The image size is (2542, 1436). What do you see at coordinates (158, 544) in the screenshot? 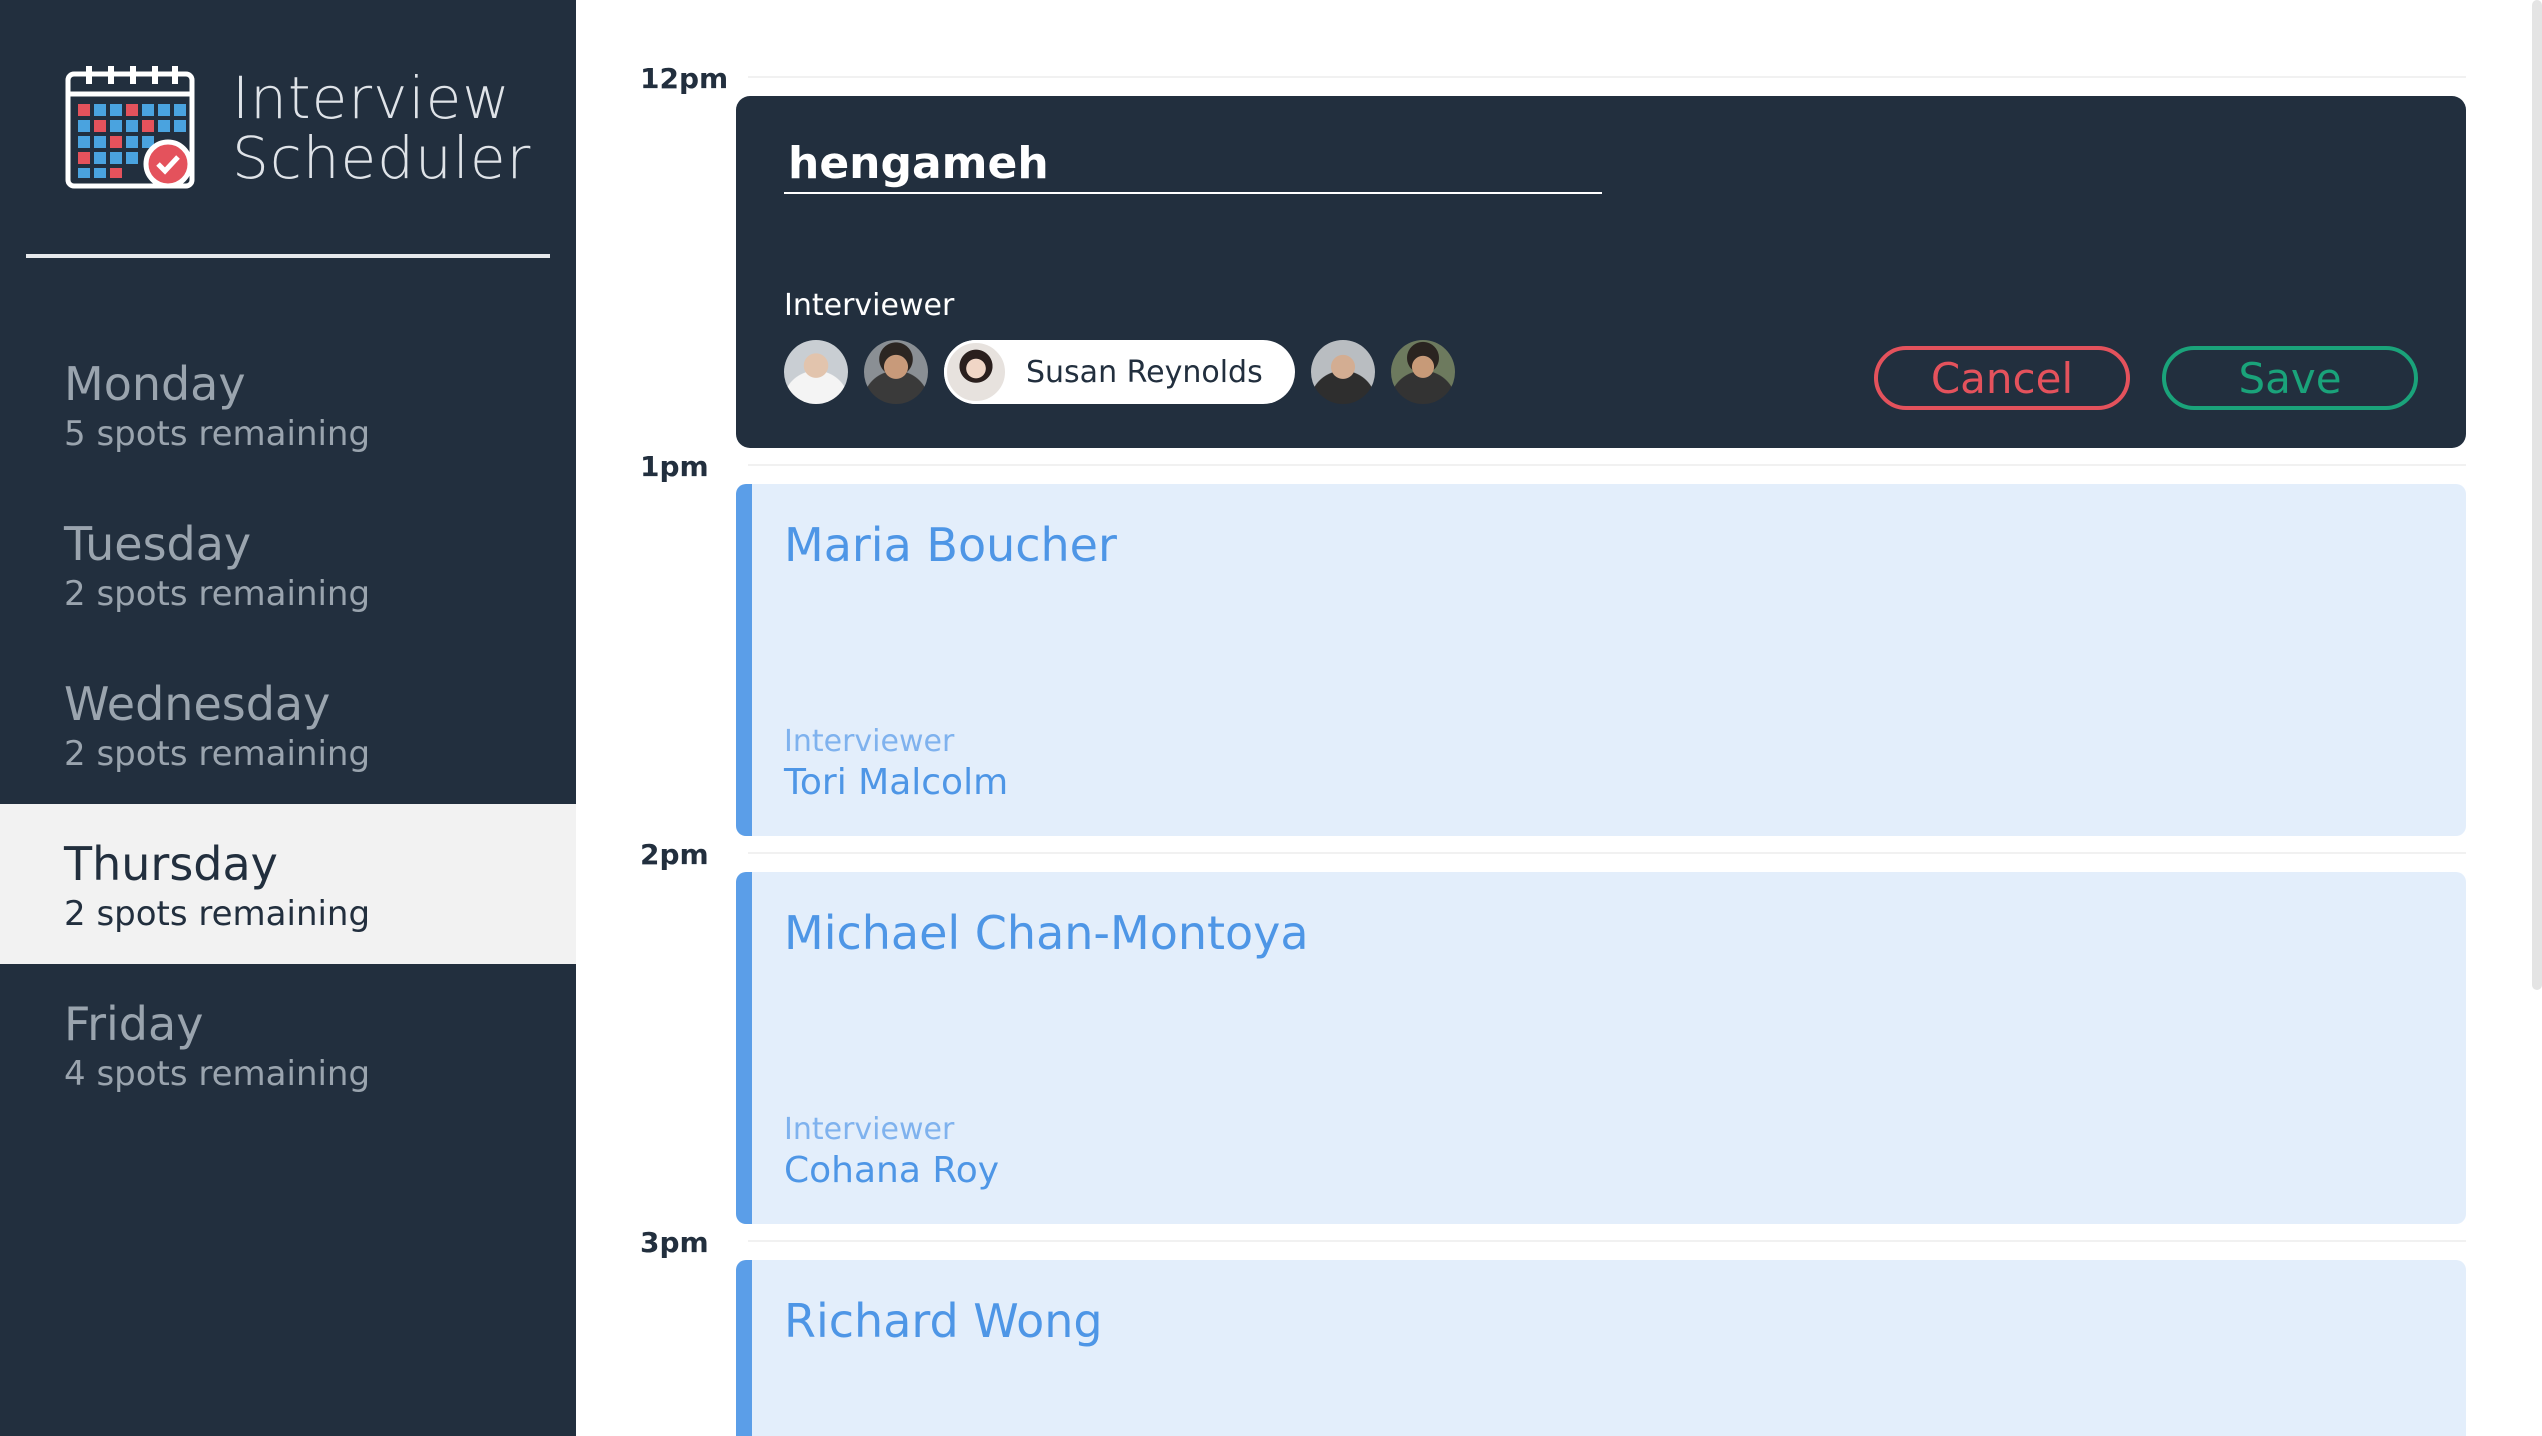
I see `day-name: Tuesday` at bounding box center [158, 544].